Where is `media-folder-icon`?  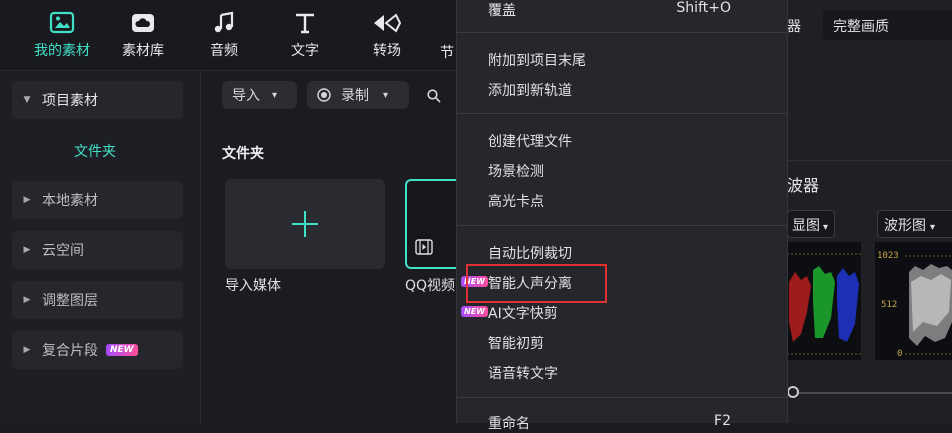
media-folder-icon is located at coordinates (62, 22).